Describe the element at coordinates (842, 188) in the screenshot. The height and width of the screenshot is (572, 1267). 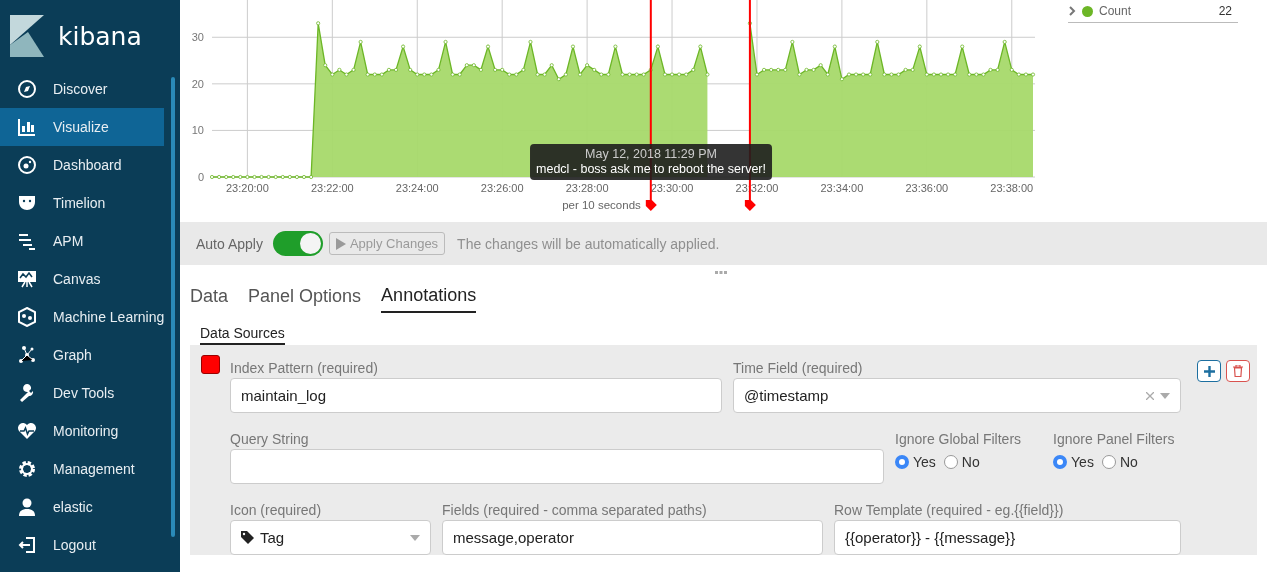
I see `x-tick-label: 23:34:00` at that location.